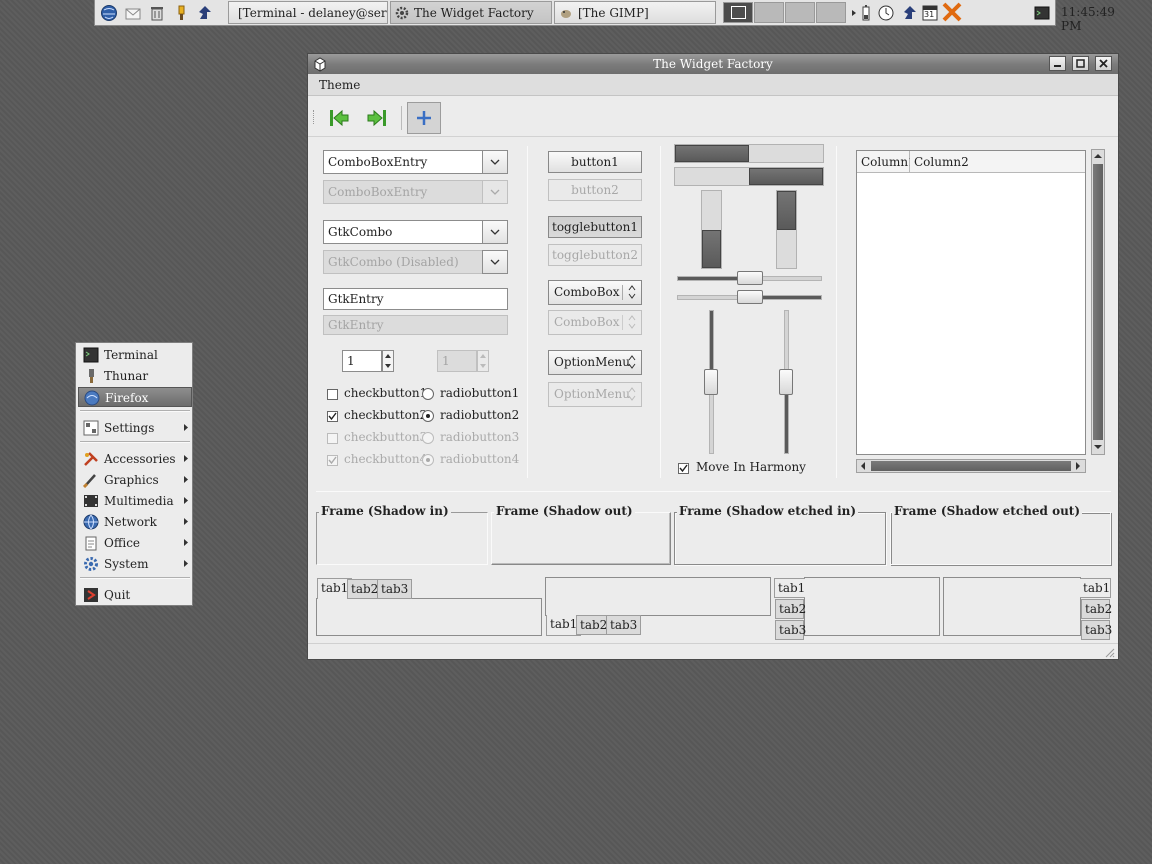  I want to click on mail-launcher-icon, so click(133, 13).